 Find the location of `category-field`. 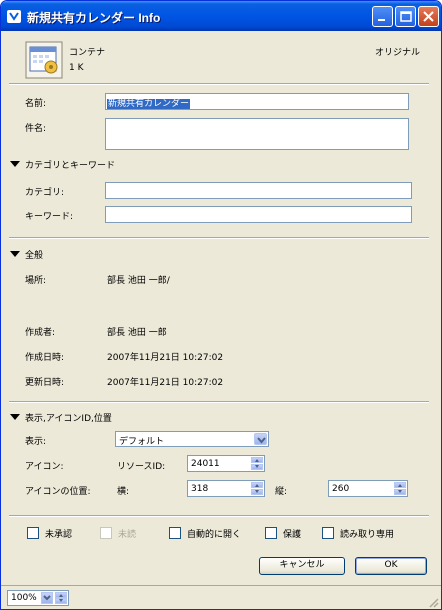

category-field is located at coordinates (258, 190).